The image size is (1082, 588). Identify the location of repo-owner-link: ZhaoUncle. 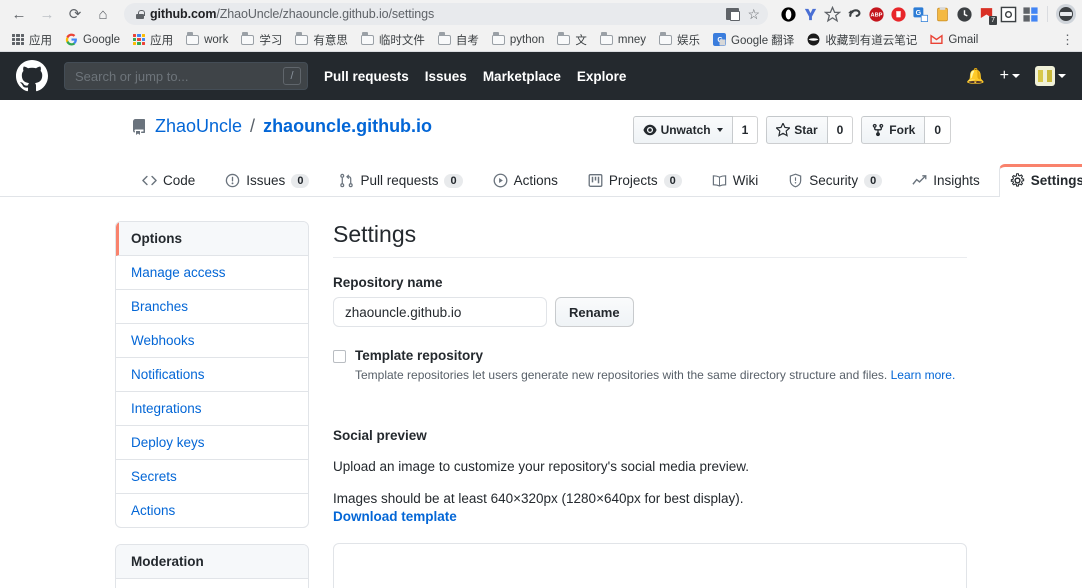
(198, 126).